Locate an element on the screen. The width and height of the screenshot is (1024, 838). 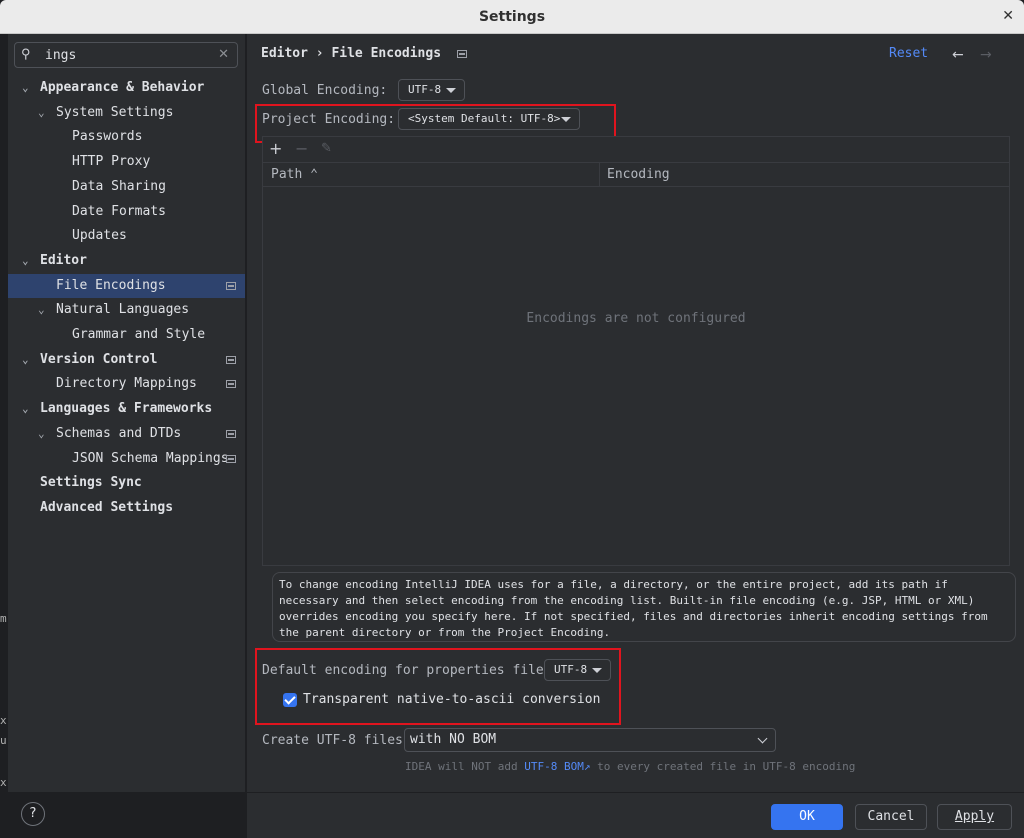
sidebar-item-label: Data Sharing is located at coordinates (119, 186).